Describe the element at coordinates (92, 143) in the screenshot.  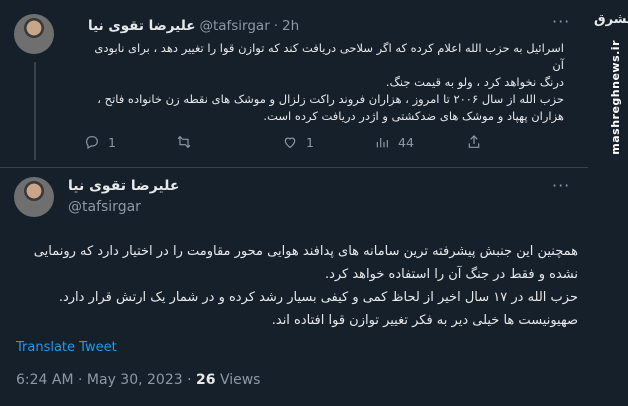
I see `reply-icon` at that location.